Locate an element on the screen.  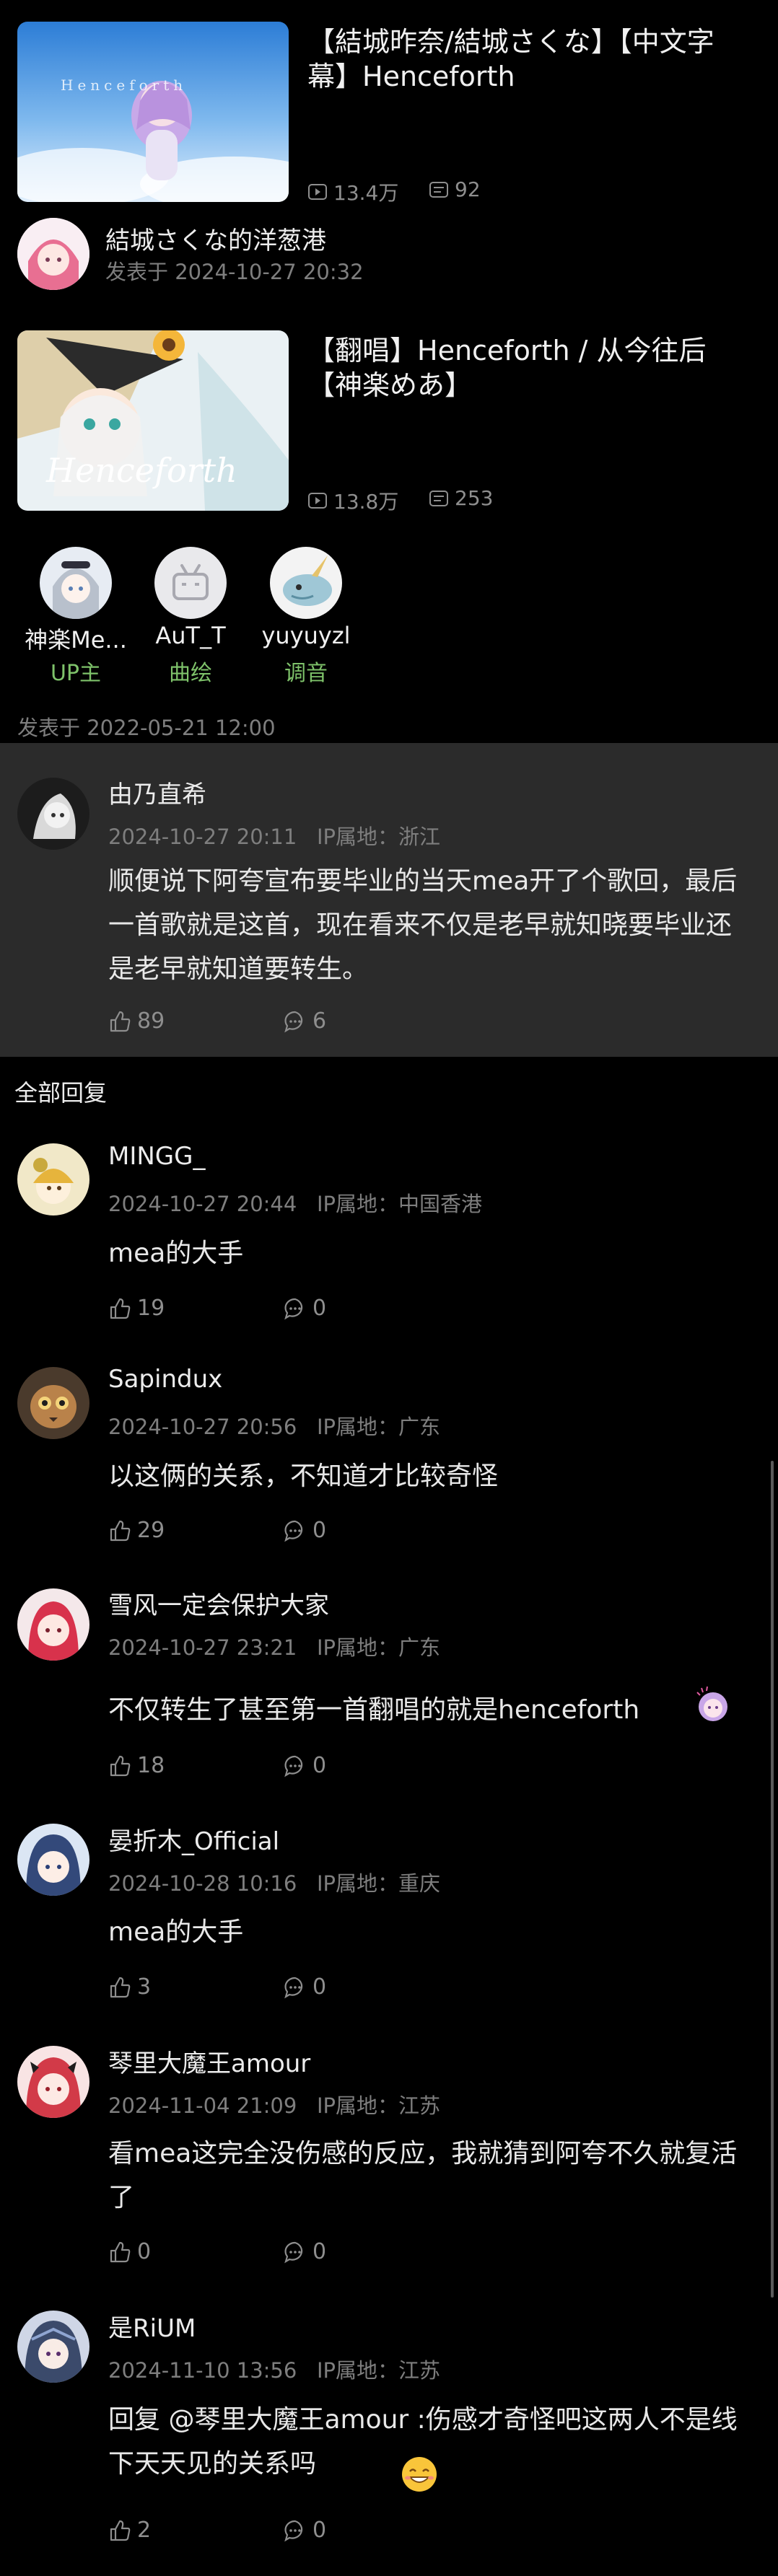
reply-5-avatar is located at coordinates (53, 2082).